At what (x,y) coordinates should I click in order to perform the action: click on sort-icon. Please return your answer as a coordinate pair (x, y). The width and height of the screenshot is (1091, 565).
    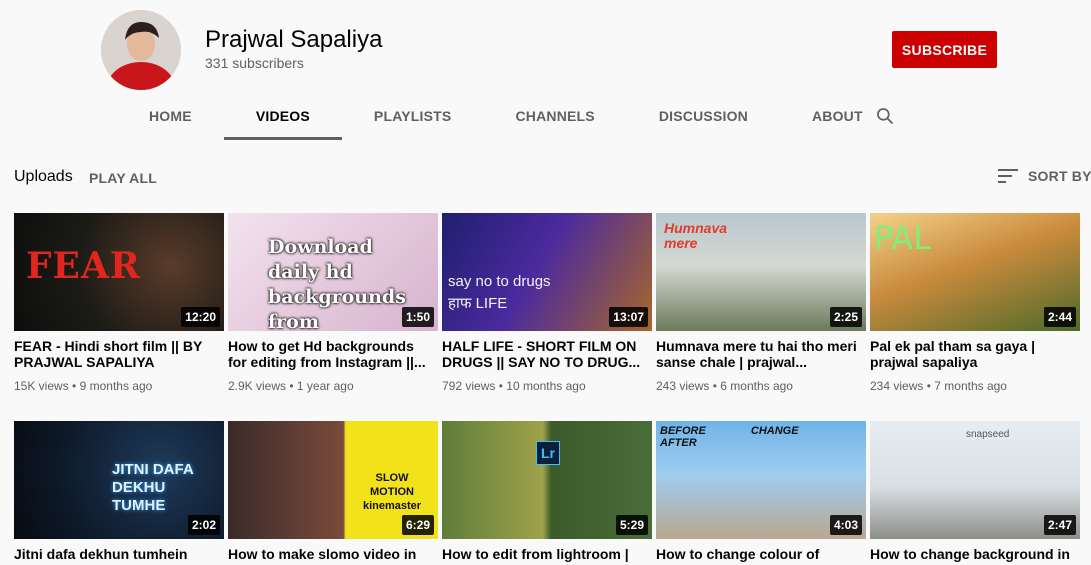
    Looking at the image, I should click on (1008, 176).